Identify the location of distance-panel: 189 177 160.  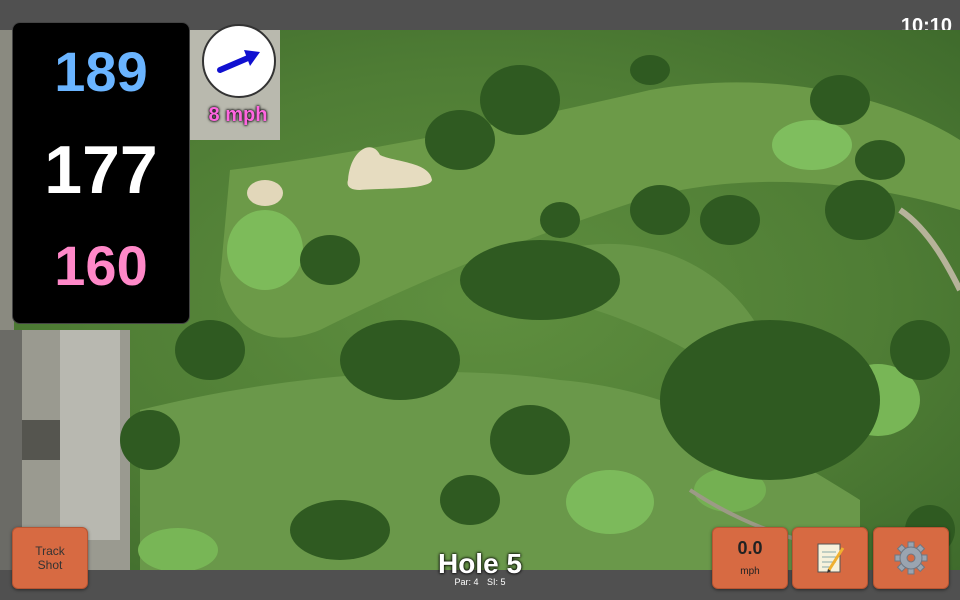
(101, 173).